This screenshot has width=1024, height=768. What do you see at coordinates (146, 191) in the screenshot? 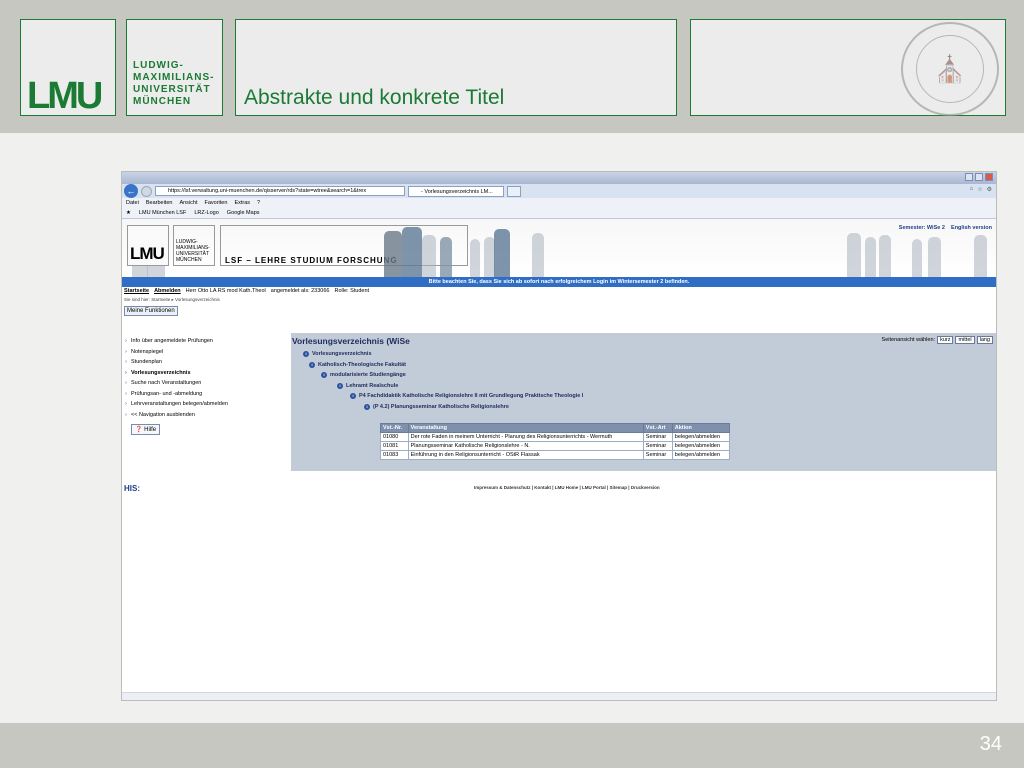
I see `forward-button` at bounding box center [146, 191].